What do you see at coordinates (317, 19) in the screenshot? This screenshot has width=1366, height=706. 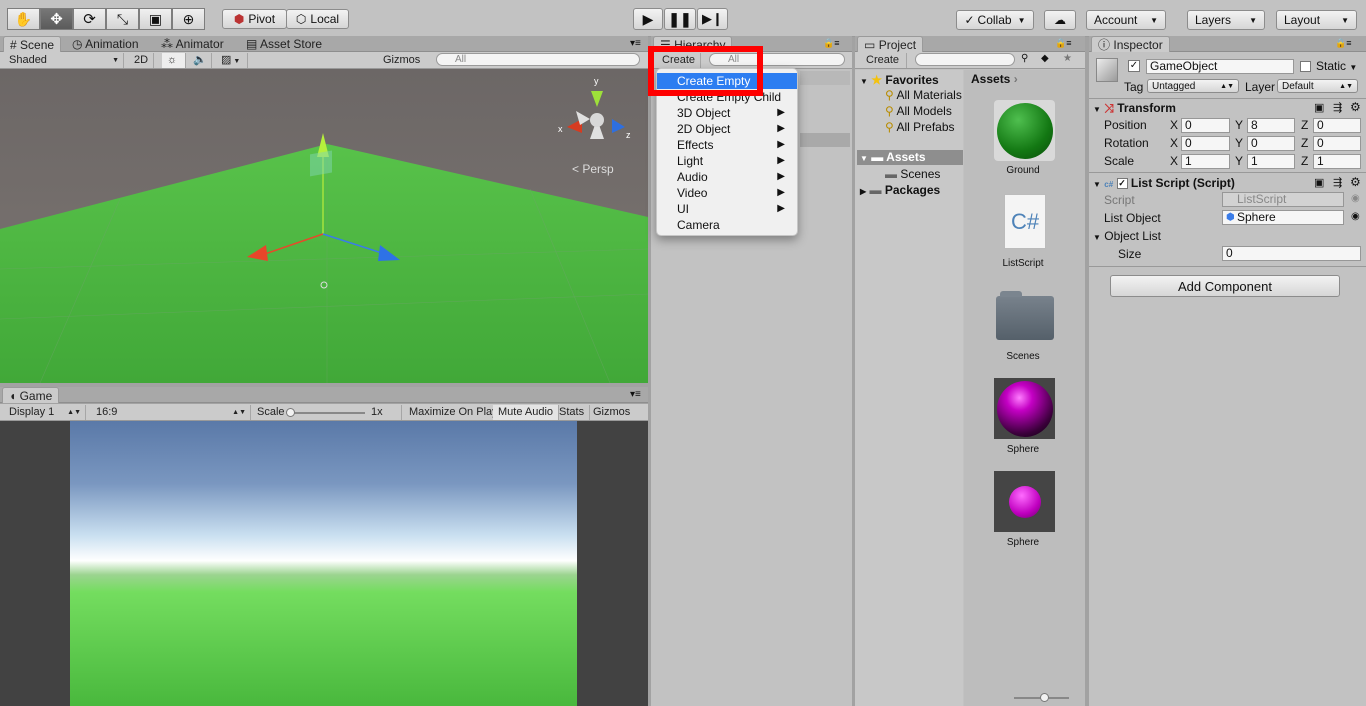 I see `local-toggle: ⬡ Local` at bounding box center [317, 19].